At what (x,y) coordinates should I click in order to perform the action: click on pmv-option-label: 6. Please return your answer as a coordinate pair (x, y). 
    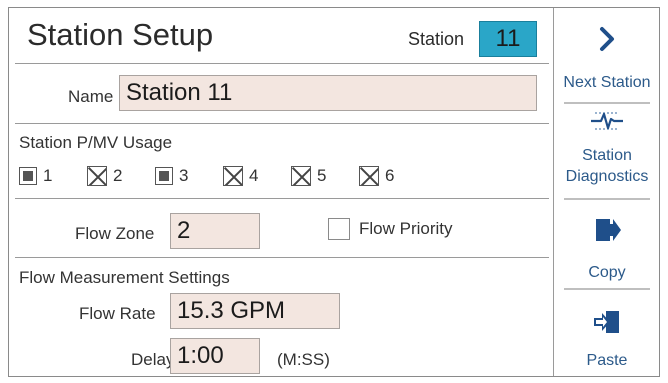
    Looking at the image, I should click on (390, 175).